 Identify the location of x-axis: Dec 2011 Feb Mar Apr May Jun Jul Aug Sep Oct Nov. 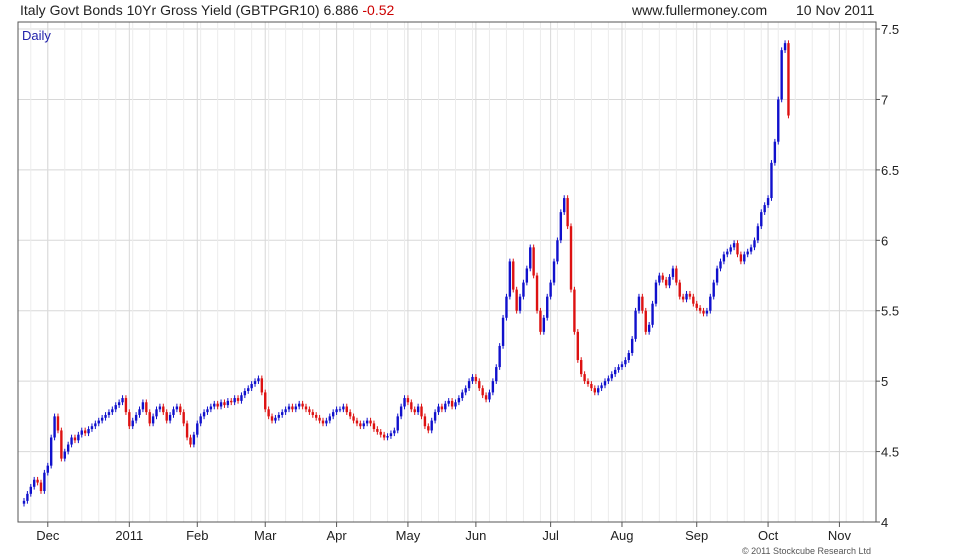
(443, 532).